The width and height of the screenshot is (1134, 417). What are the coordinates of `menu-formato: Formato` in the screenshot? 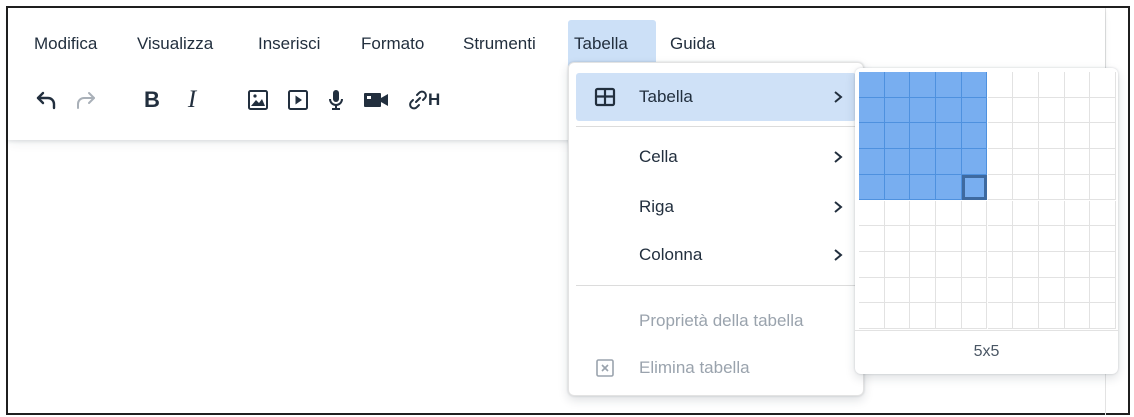 It's located at (392, 44).